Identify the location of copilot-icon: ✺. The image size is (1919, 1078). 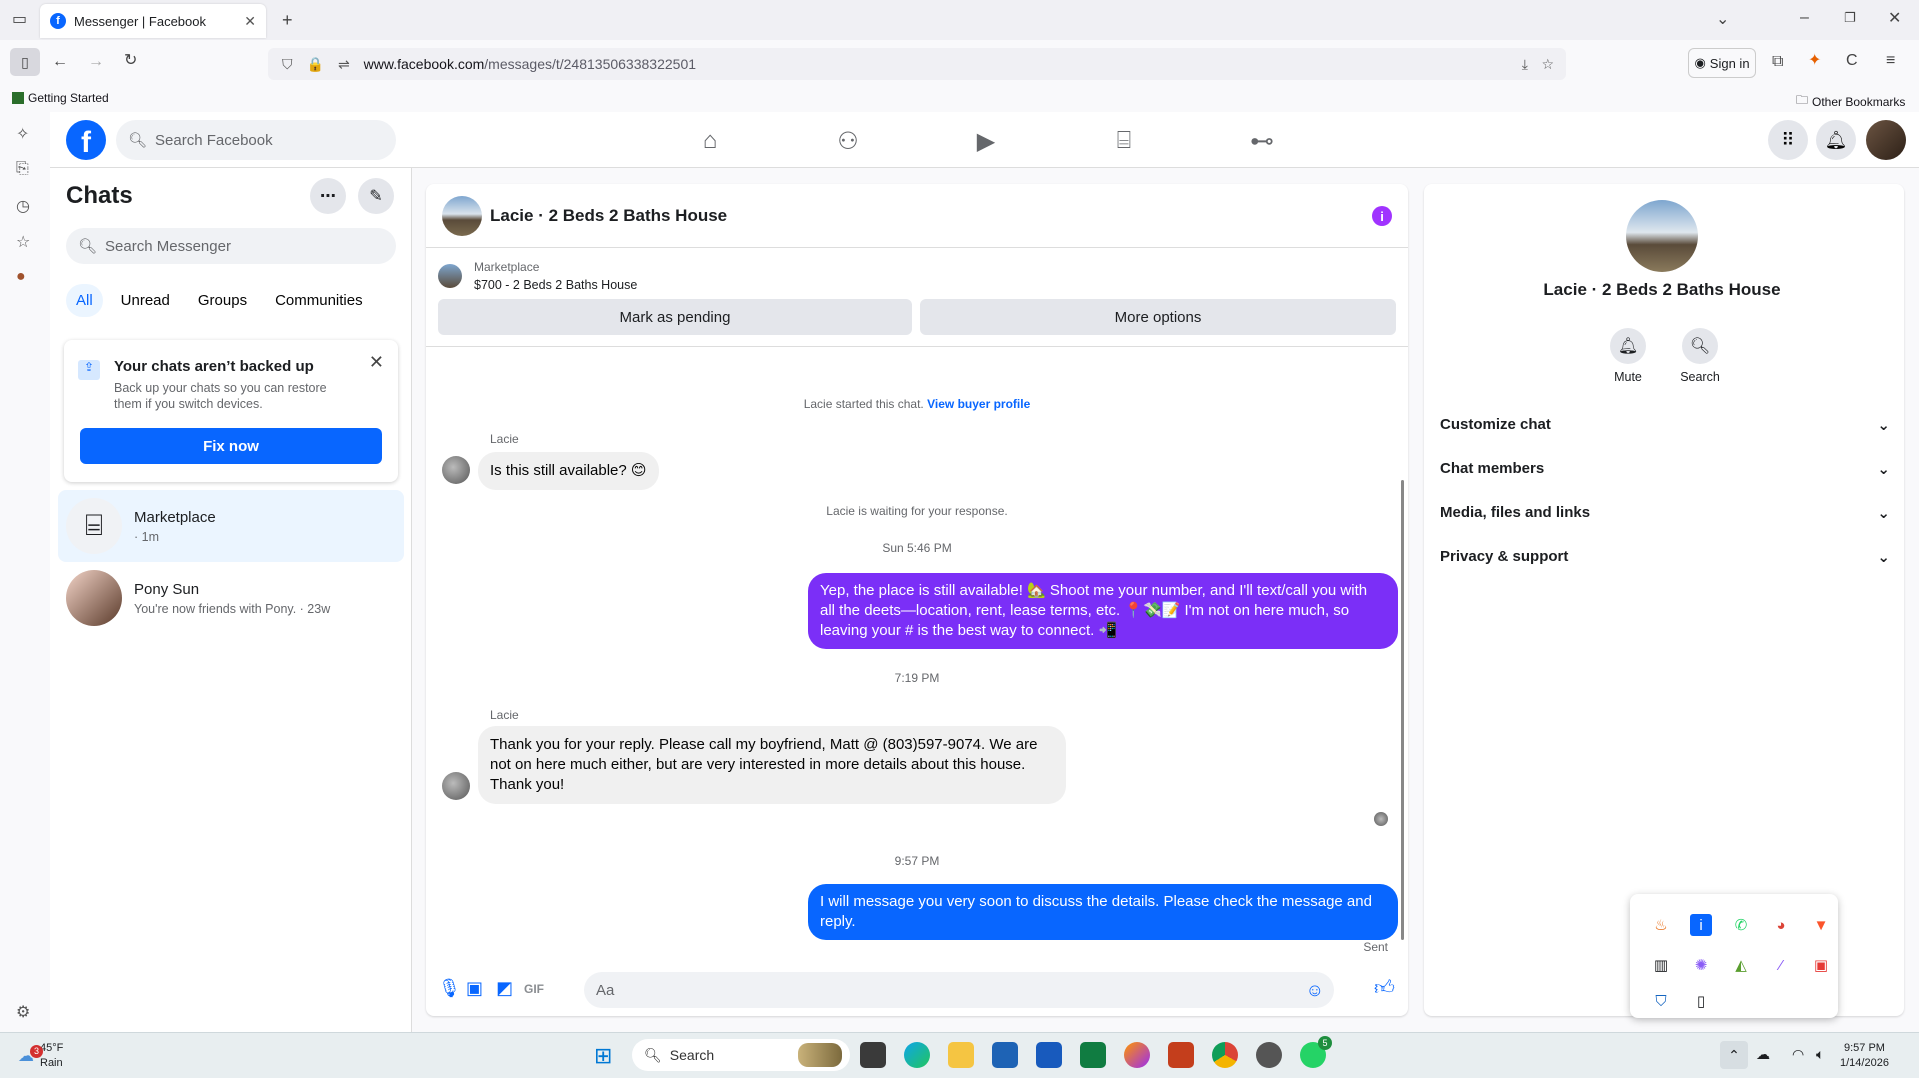
(1701, 965).